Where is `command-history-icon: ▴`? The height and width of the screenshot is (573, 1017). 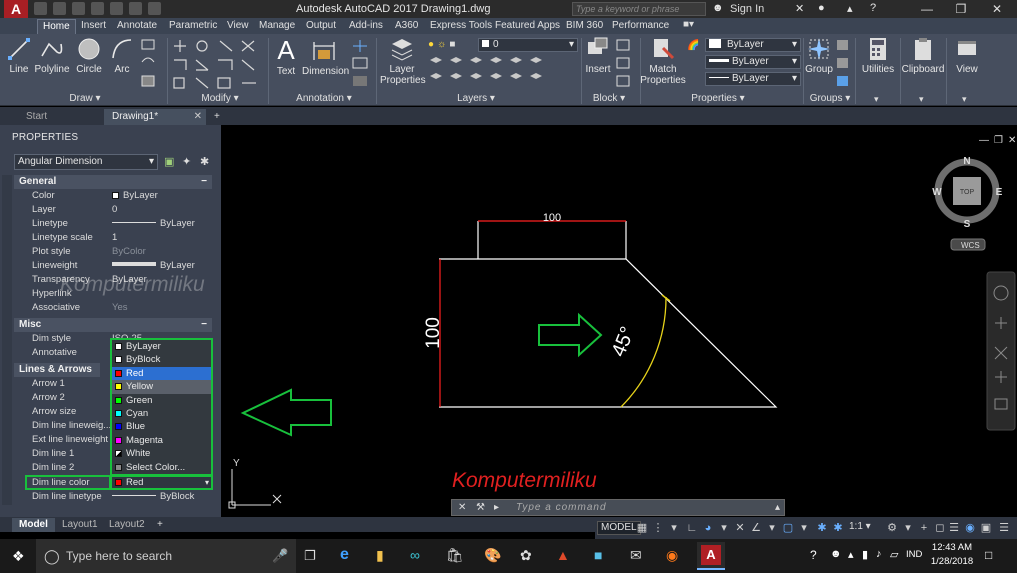 command-history-icon: ▴ is located at coordinates (777, 507).